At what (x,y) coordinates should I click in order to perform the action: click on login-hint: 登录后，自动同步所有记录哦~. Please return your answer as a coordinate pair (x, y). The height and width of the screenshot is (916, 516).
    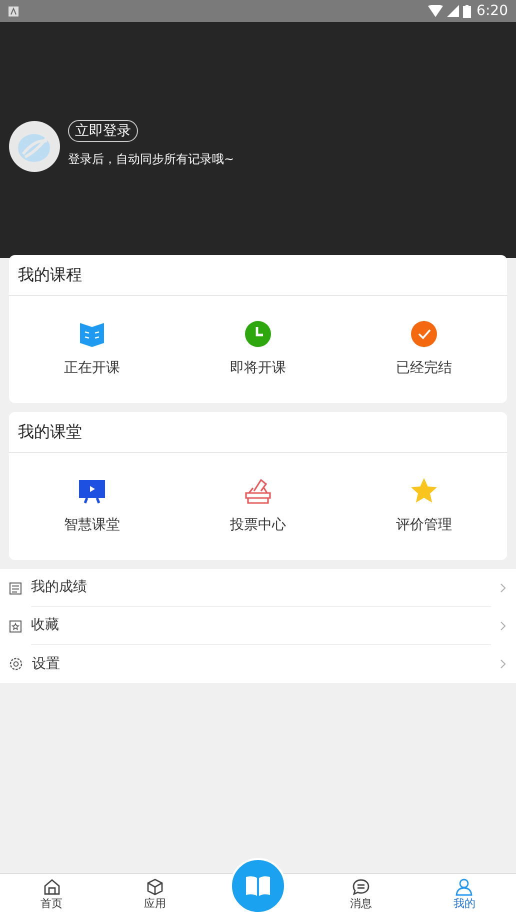
    Looking at the image, I should click on (151, 159).